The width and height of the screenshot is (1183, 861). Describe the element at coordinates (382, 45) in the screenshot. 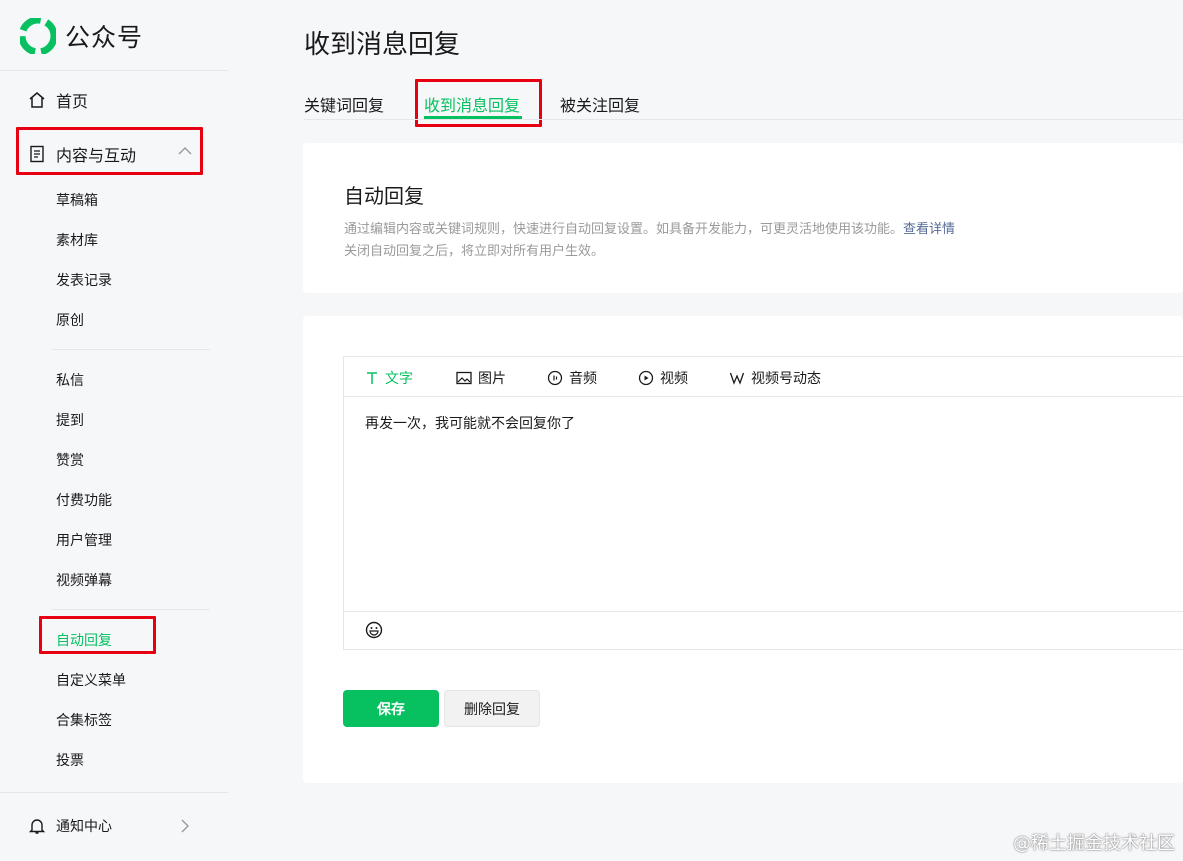

I see `page-title: 收到消息回复` at that location.